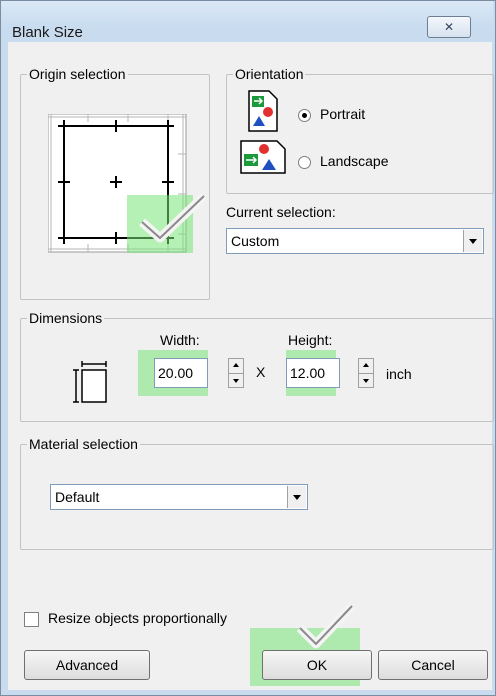 The image size is (496, 696). Describe the element at coordinates (399, 374) in the screenshot. I see `unit-label: inch` at that location.